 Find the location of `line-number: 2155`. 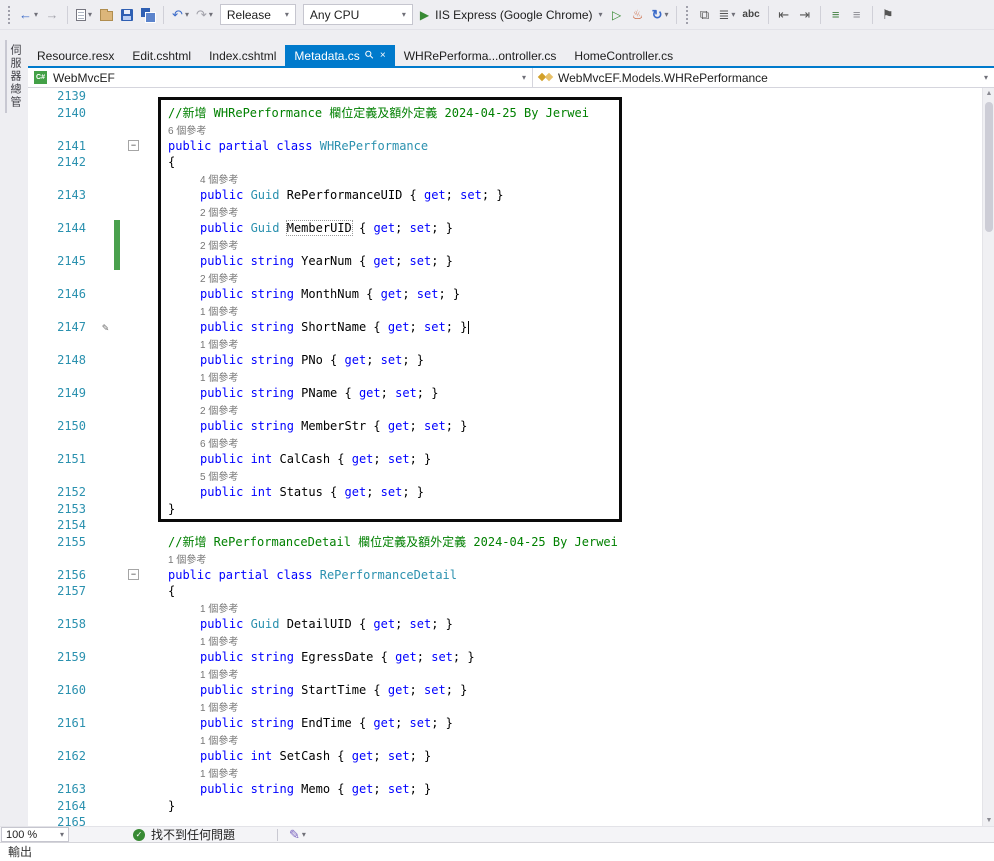

line-number: 2155 is located at coordinates (60, 542).